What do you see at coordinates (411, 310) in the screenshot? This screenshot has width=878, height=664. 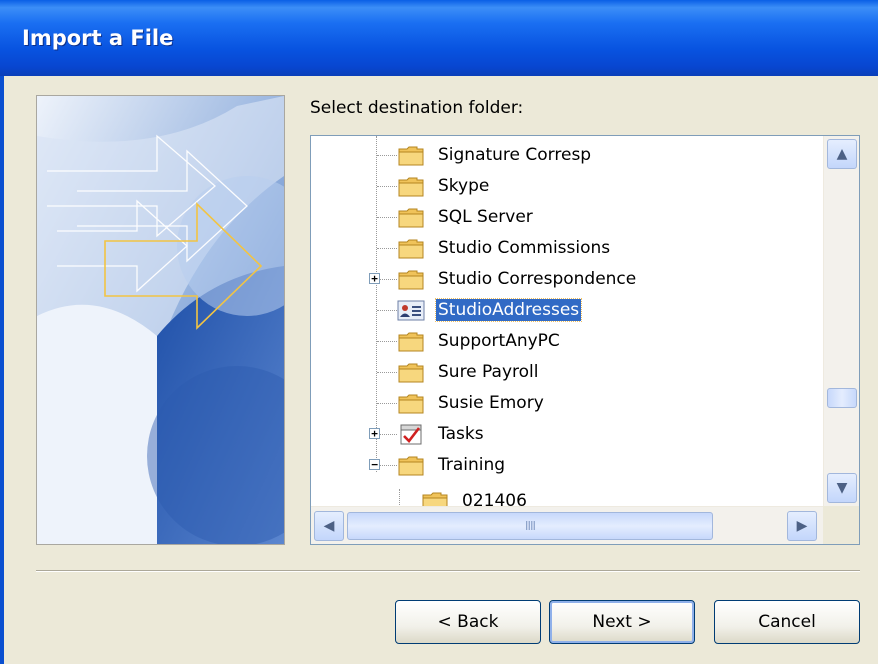 I see `contacts-folder-icon` at bounding box center [411, 310].